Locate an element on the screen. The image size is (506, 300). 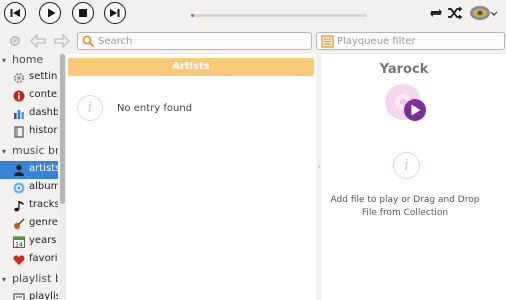
sidebar-item-playlists: playlists is located at coordinates (29, 294).